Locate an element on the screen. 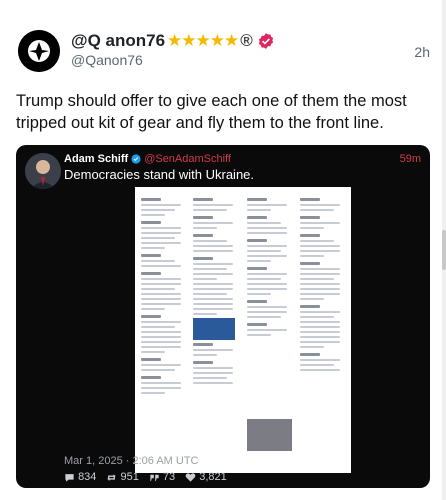 The height and width of the screenshot is (500, 446). display-name-text: @Q anon76 is located at coordinates (118, 40).